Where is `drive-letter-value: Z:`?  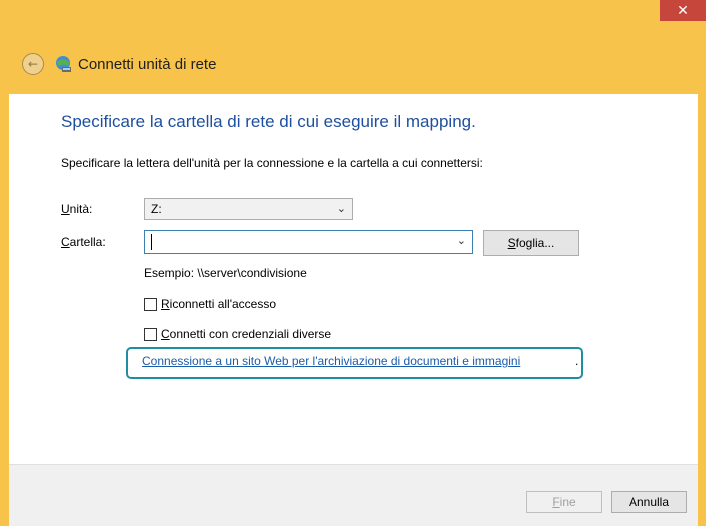 drive-letter-value: Z: is located at coordinates (156, 209).